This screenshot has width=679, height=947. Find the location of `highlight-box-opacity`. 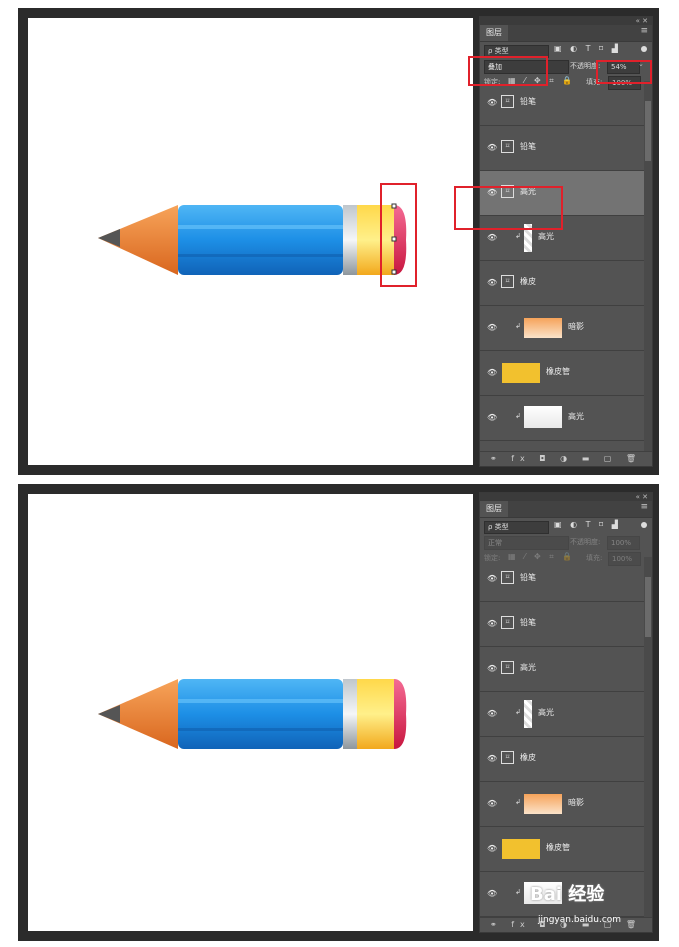

highlight-box-opacity is located at coordinates (624, 72).